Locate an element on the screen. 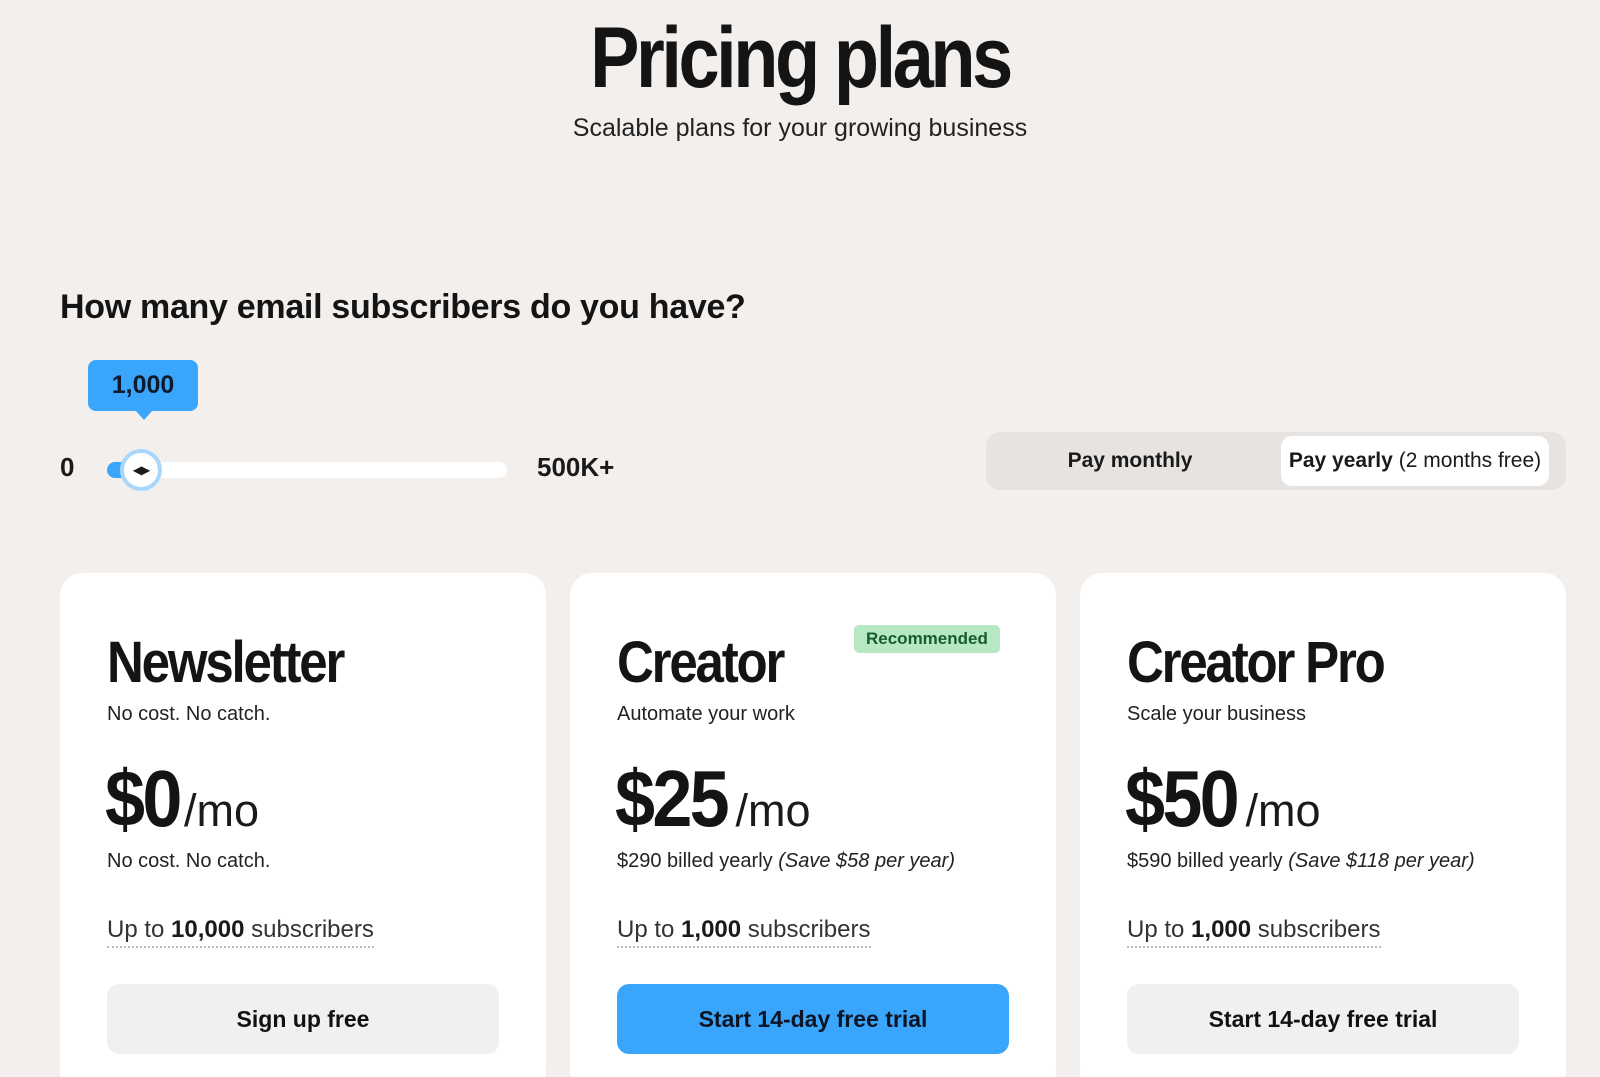 This screenshot has width=1600, height=1077. plan-tagline: Scale your business is located at coordinates (1216, 714).